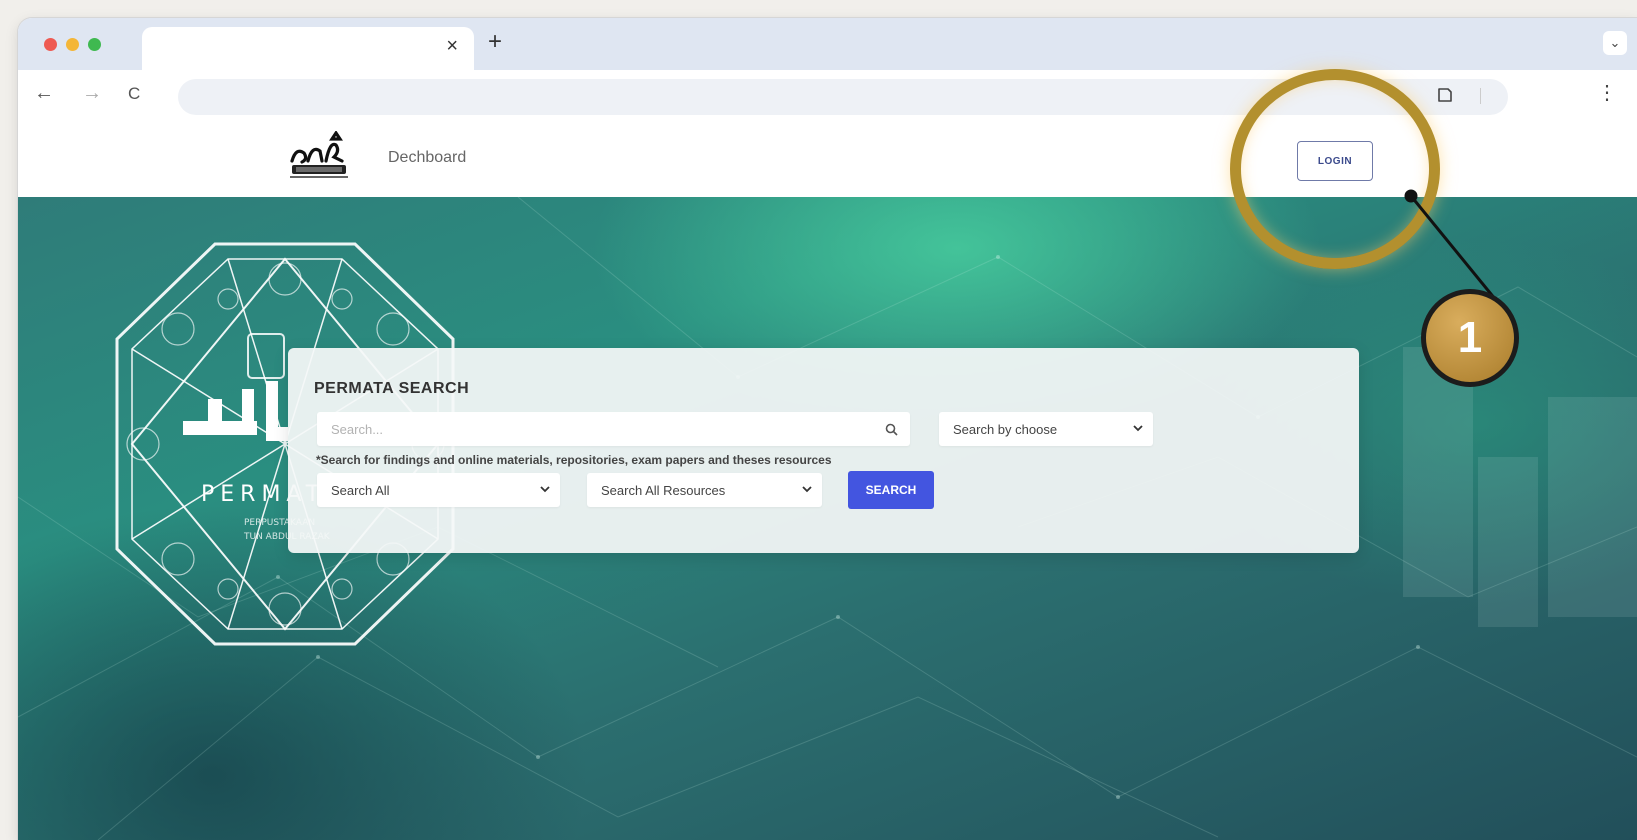 The image size is (1637, 840). Describe the element at coordinates (827, 44) in the screenshot. I see `tab-bar: × + ⌄` at that location.